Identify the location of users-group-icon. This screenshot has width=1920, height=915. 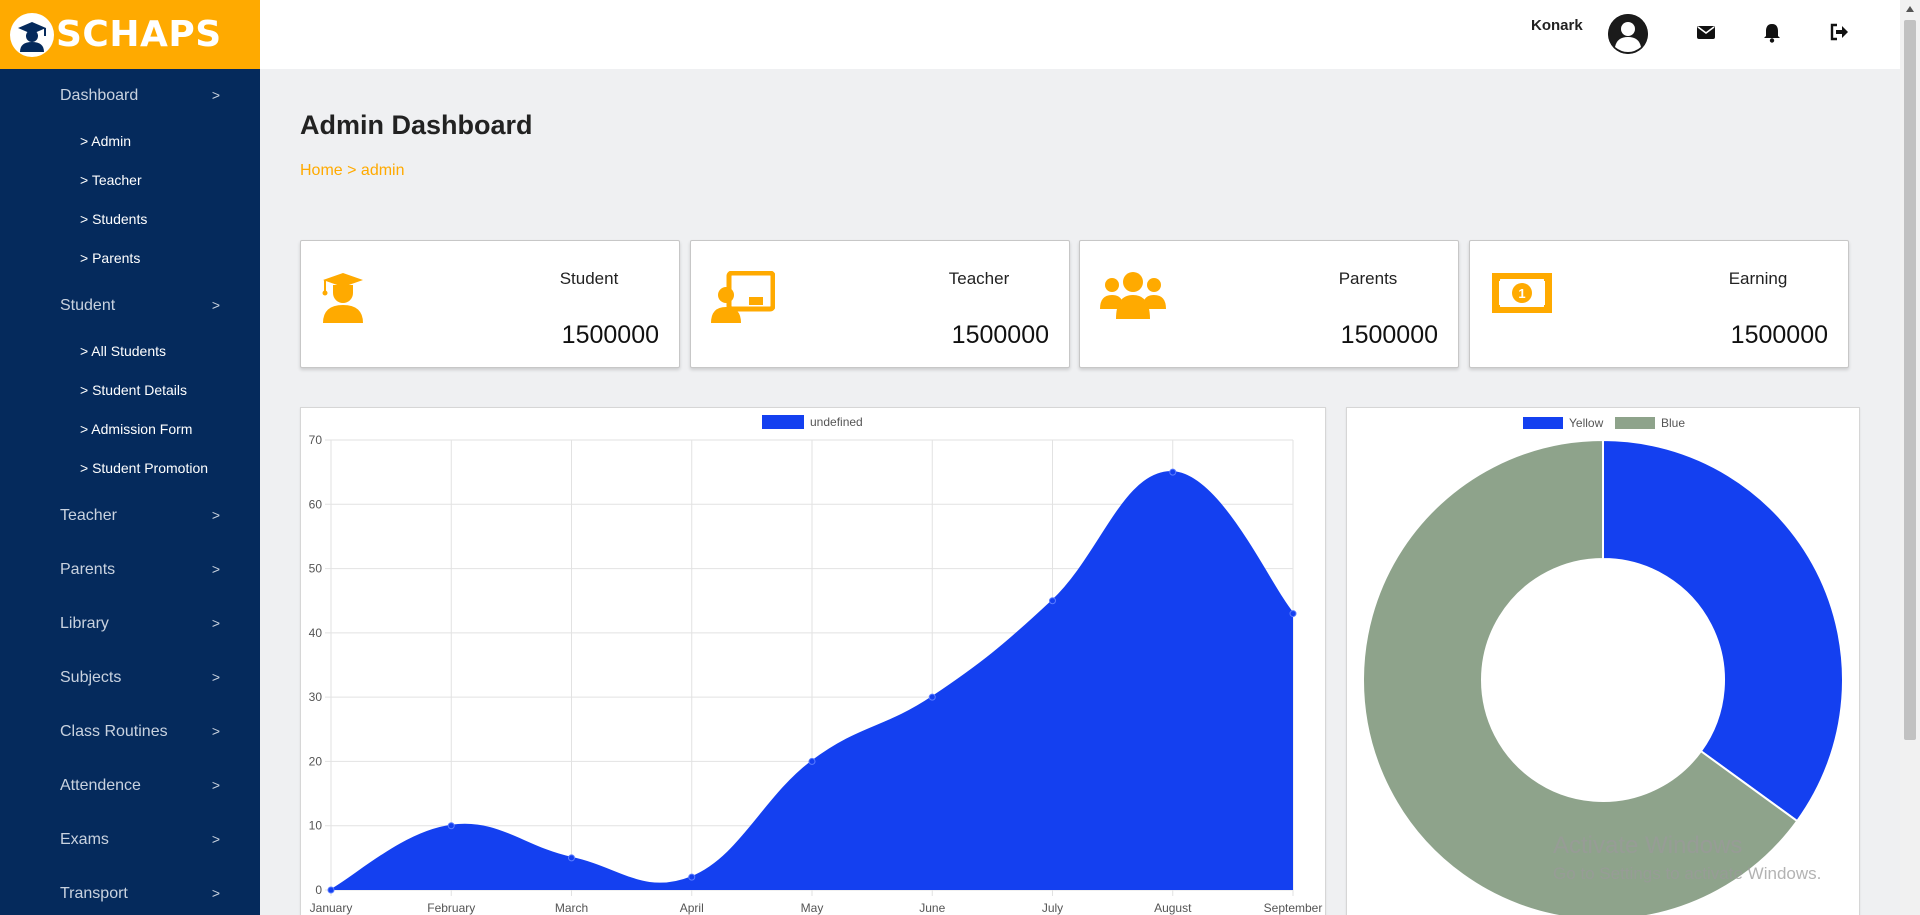
(1133, 297).